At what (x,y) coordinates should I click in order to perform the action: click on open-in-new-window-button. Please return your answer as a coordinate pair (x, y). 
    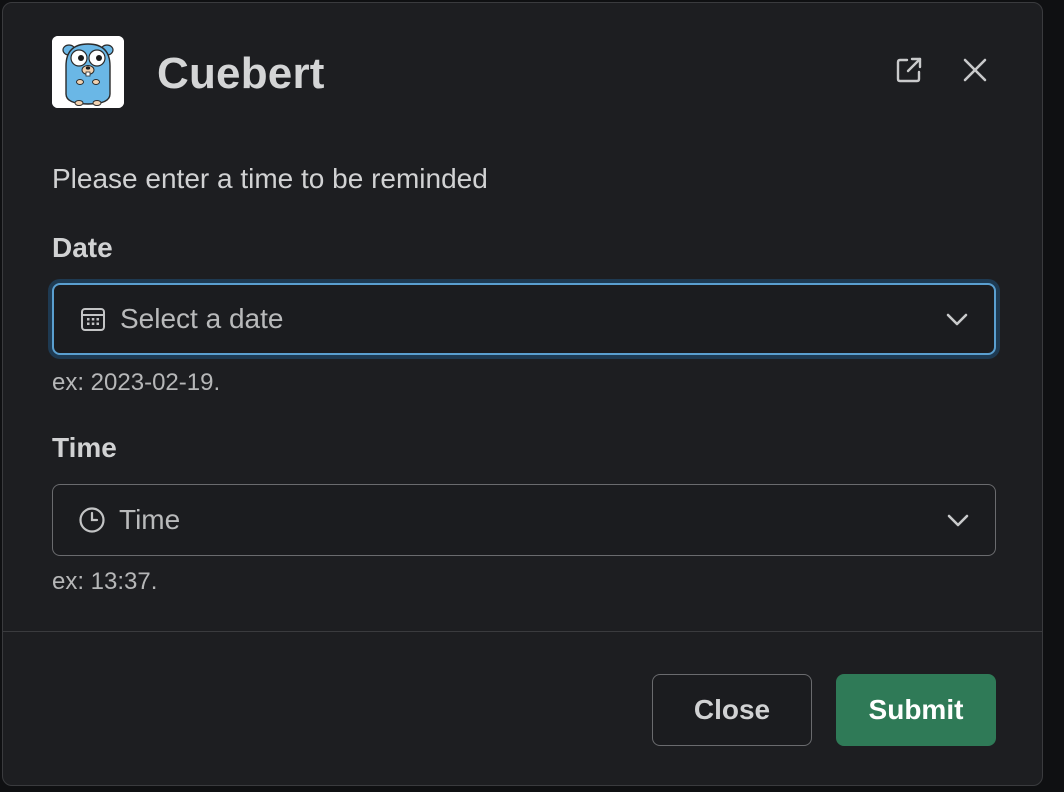
    Looking at the image, I should click on (909, 72).